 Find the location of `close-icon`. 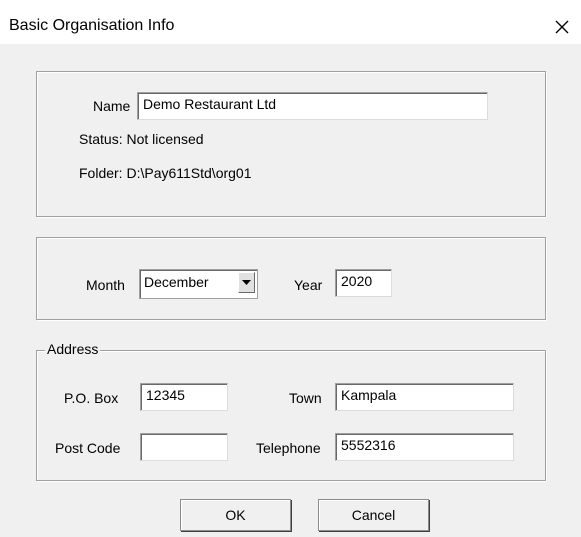

close-icon is located at coordinates (562, 27).